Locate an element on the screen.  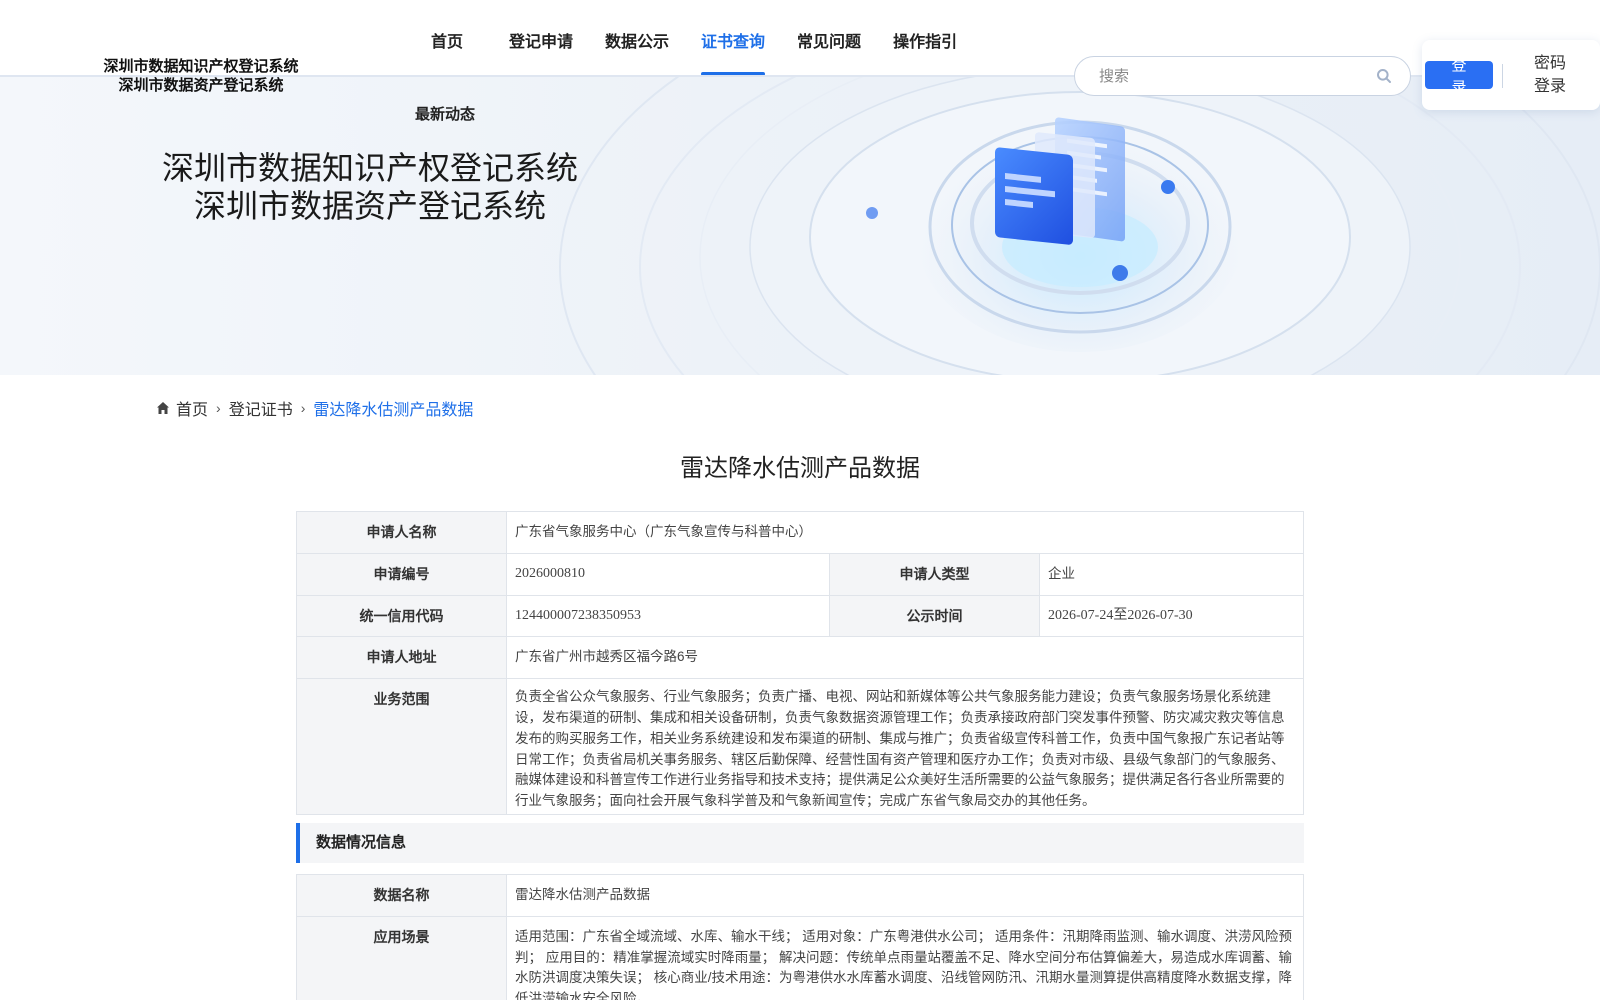
nav-registration-apply: 登记申请 is located at coordinates (541, 38).